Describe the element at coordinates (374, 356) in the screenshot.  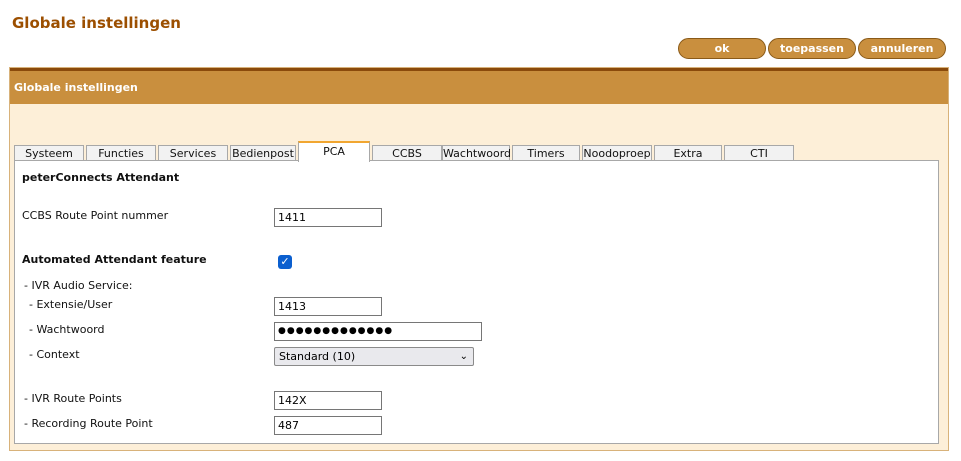
I see `context-select: Standard (10) ⌄` at that location.